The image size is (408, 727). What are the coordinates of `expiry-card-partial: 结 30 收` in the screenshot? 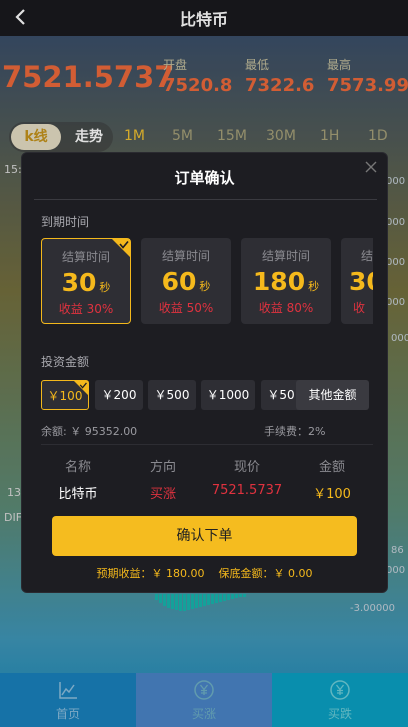 It's located at (357, 281).